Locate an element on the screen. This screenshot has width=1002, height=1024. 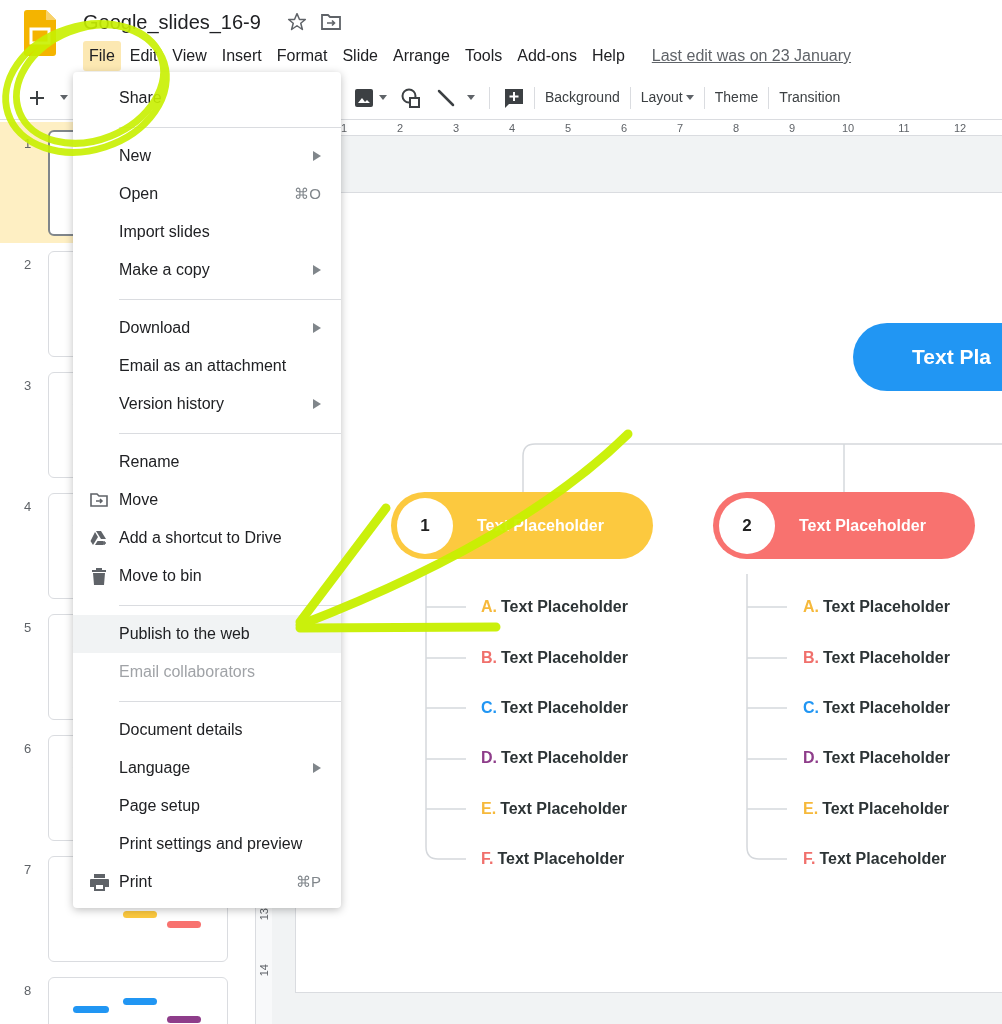
trash-icon is located at coordinates (99, 576).